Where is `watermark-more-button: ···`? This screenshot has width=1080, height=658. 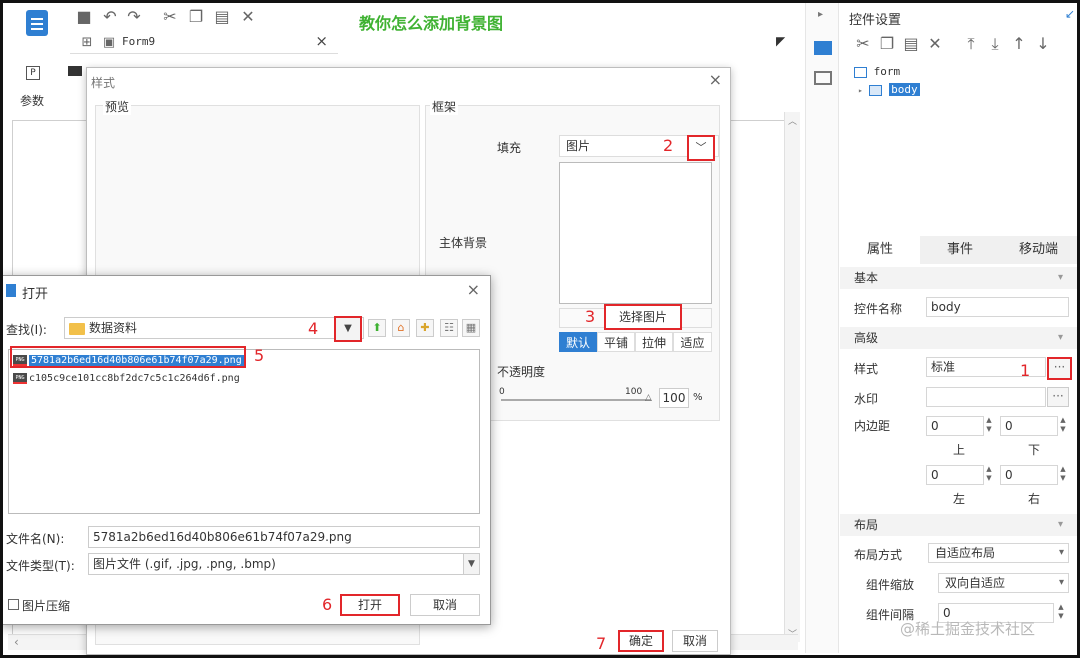
watermark-more-button: ··· is located at coordinates (1058, 397).